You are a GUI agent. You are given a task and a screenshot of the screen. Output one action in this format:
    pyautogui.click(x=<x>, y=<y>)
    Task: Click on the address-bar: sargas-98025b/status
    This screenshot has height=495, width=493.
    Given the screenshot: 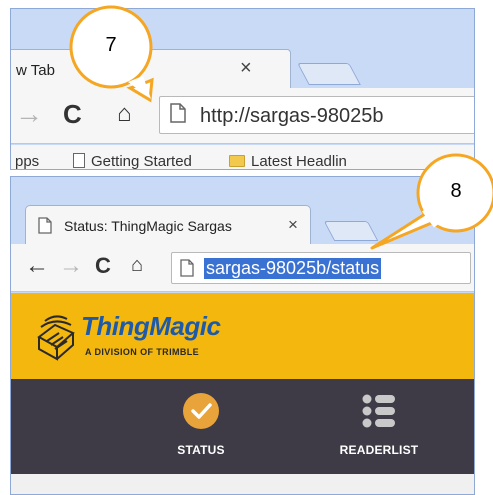 What is the action you would take?
    pyautogui.click(x=321, y=268)
    